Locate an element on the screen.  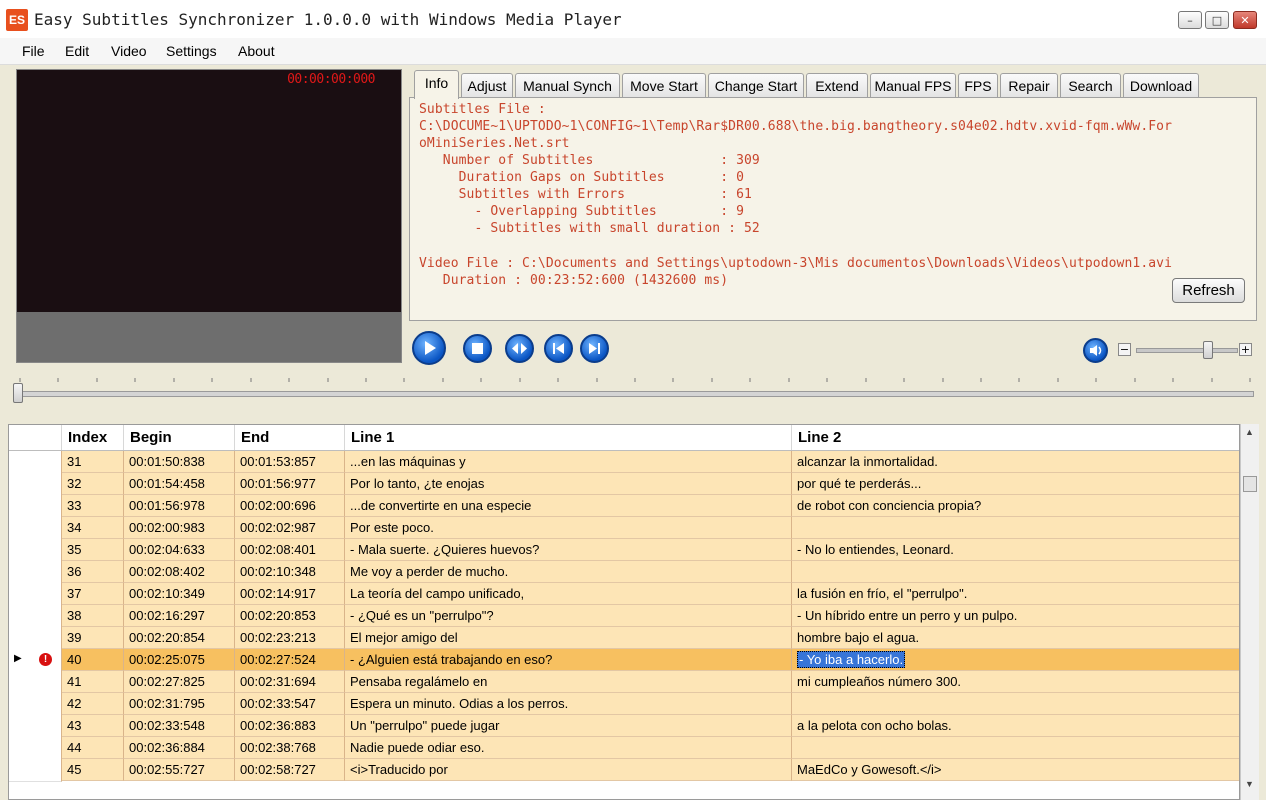
cell-begin: 00:02:27:825 is located at coordinates (179, 682).